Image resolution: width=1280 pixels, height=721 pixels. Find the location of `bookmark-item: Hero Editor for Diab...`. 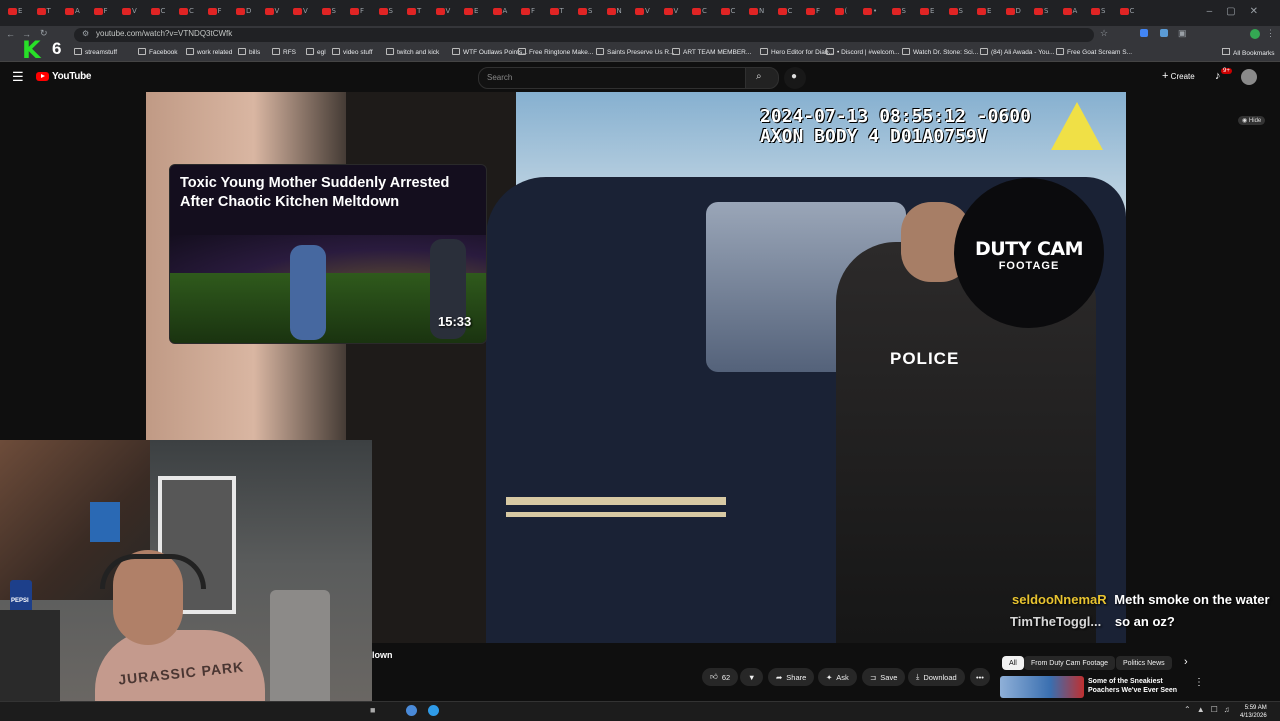

bookmark-item: Hero Editor for Diab... is located at coordinates (797, 52).